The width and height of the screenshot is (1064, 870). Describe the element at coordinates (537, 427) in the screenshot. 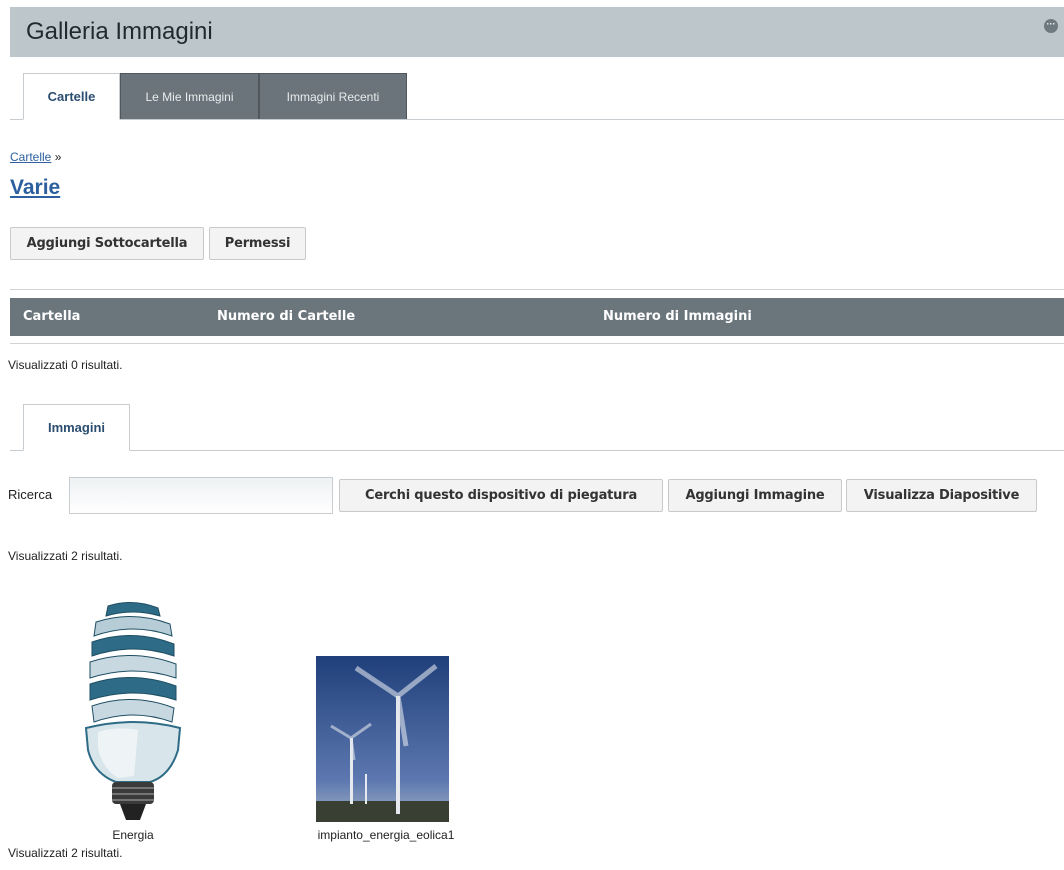

I see `images-tabs: Immagini` at that location.